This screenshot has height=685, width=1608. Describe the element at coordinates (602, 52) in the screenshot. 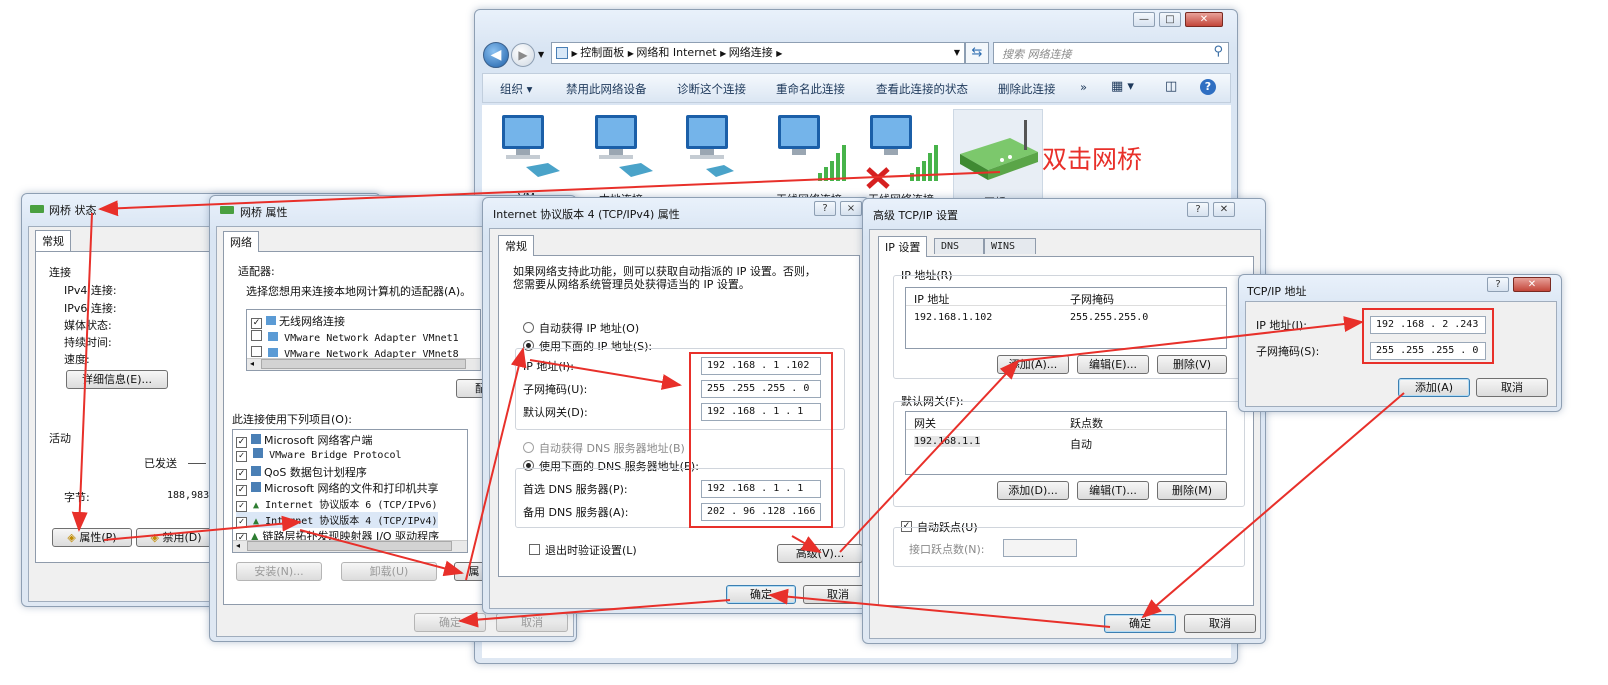

I see `breadcrumb-control-panel: 控制面板` at that location.